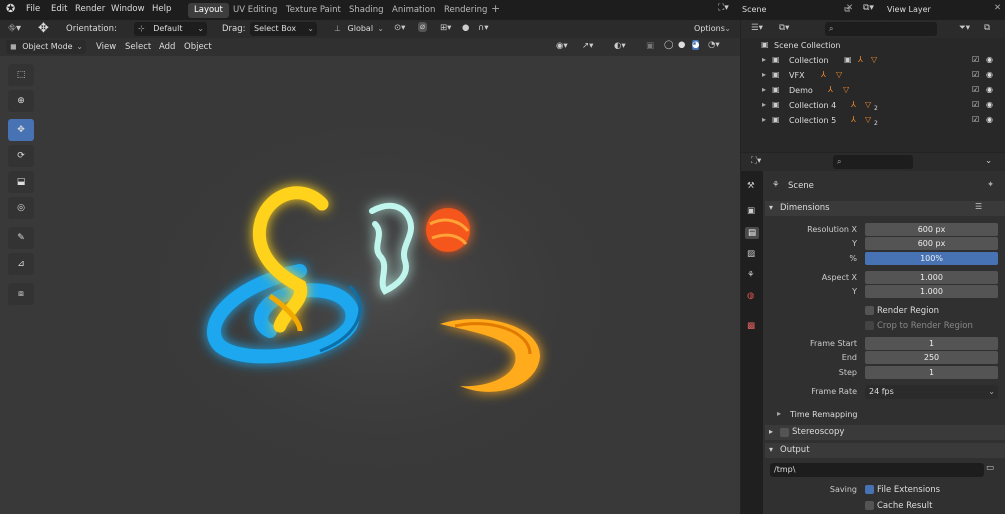 This screenshot has width=1005, height=514. I want to click on outliner-item-collection: ▸ ▣ Collection ▣ ⅄ ▽ ☑ ◉, so click(873, 62).